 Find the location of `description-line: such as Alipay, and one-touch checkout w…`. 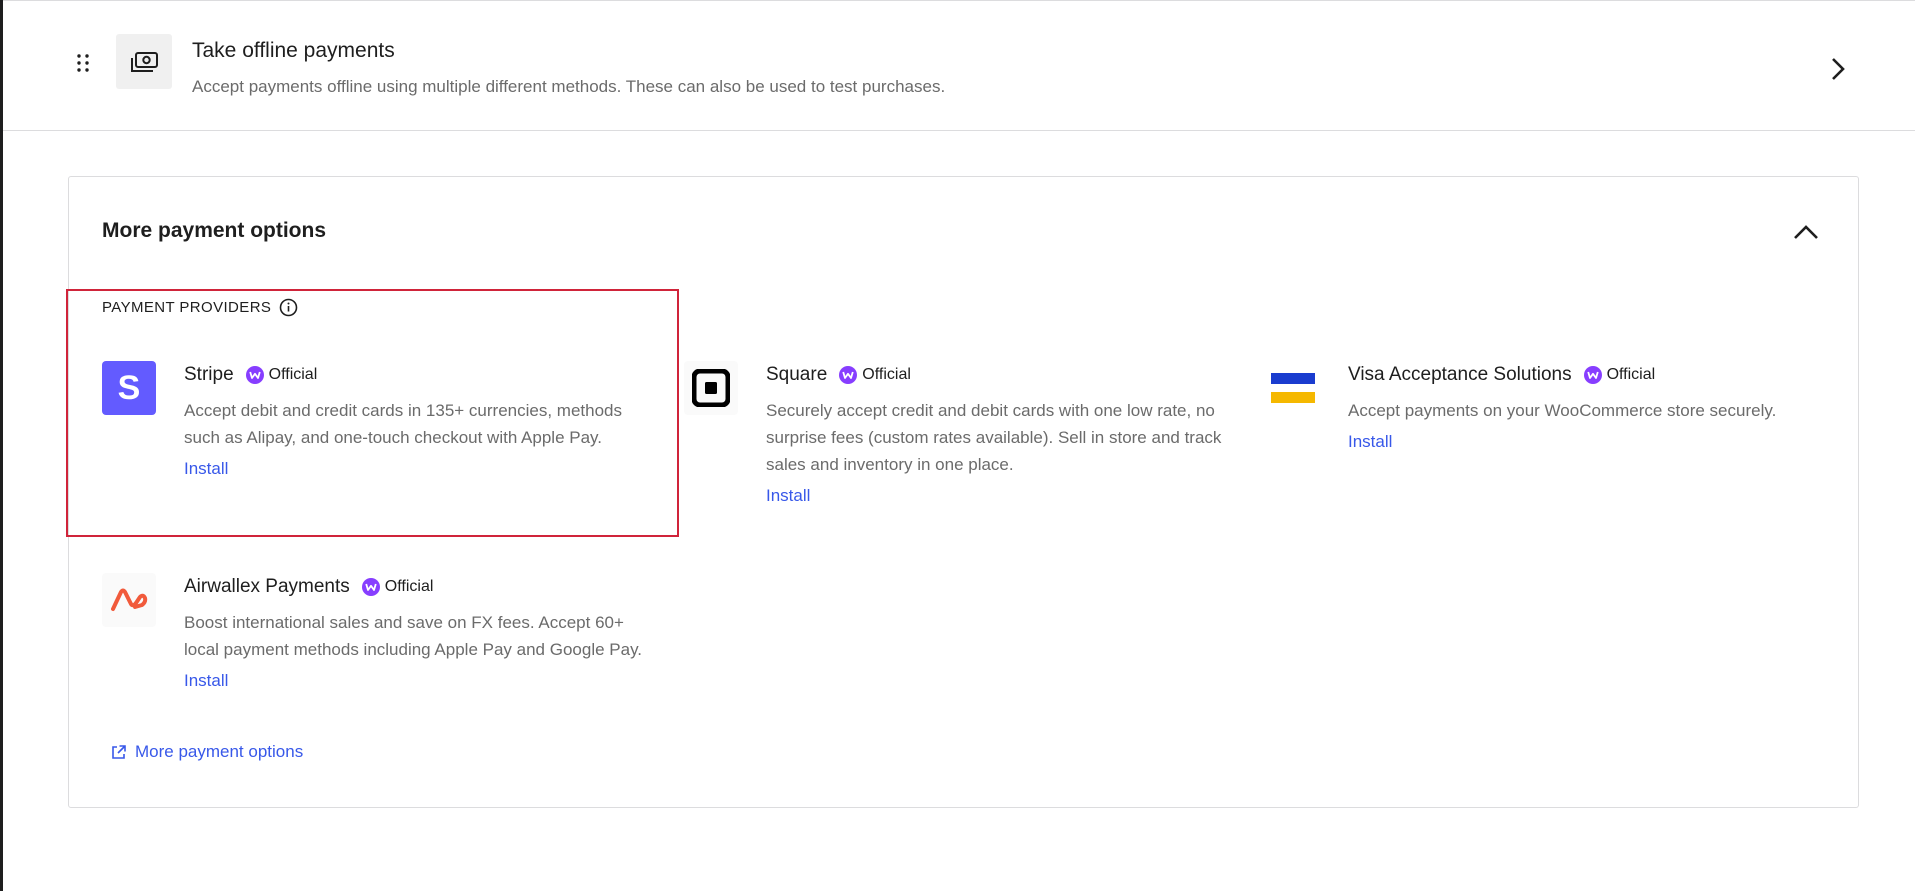

description-line: such as Alipay, and one-touch checkout w… is located at coordinates (393, 437).